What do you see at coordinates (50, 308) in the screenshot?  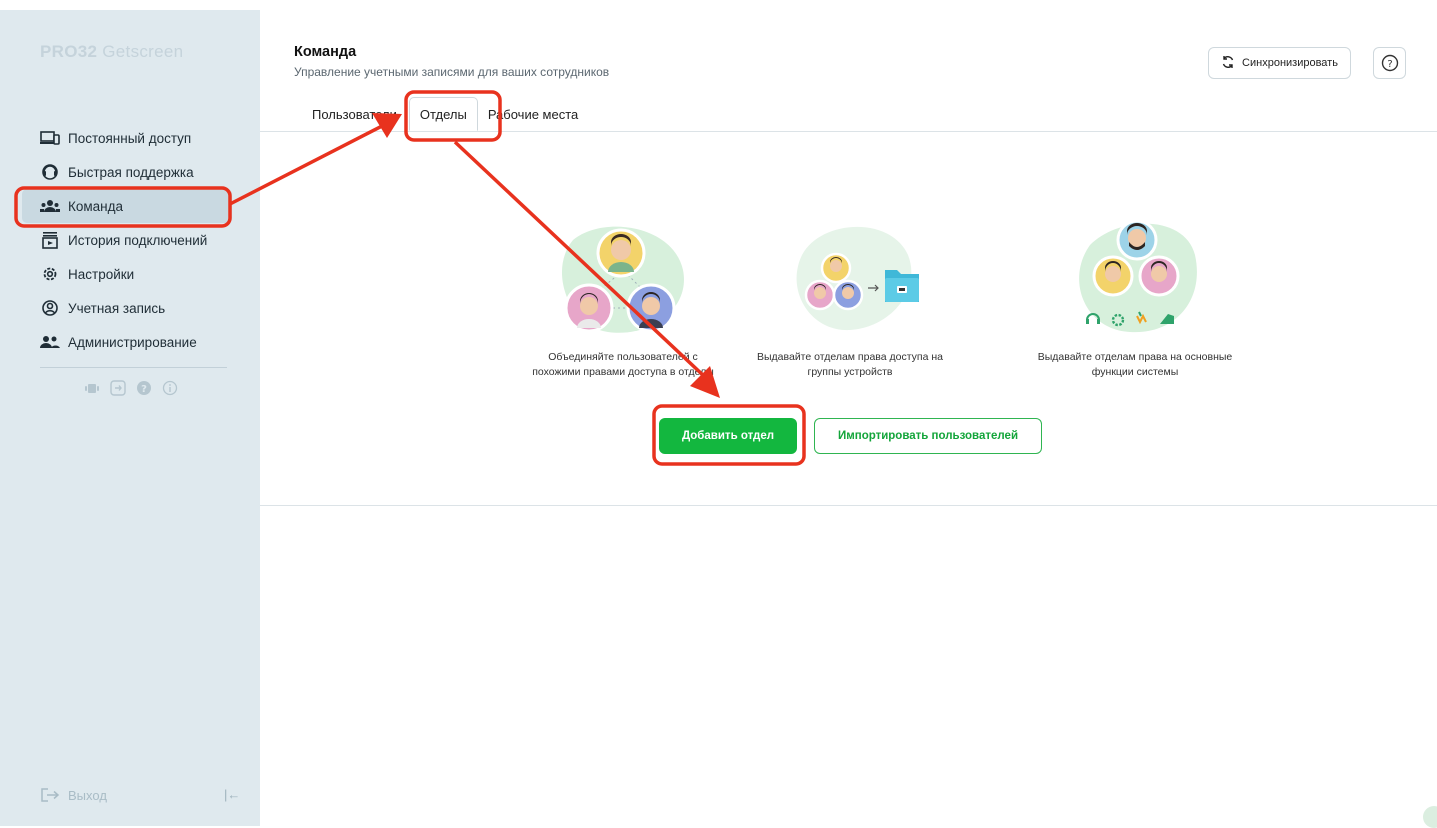 I see `account-icon` at bounding box center [50, 308].